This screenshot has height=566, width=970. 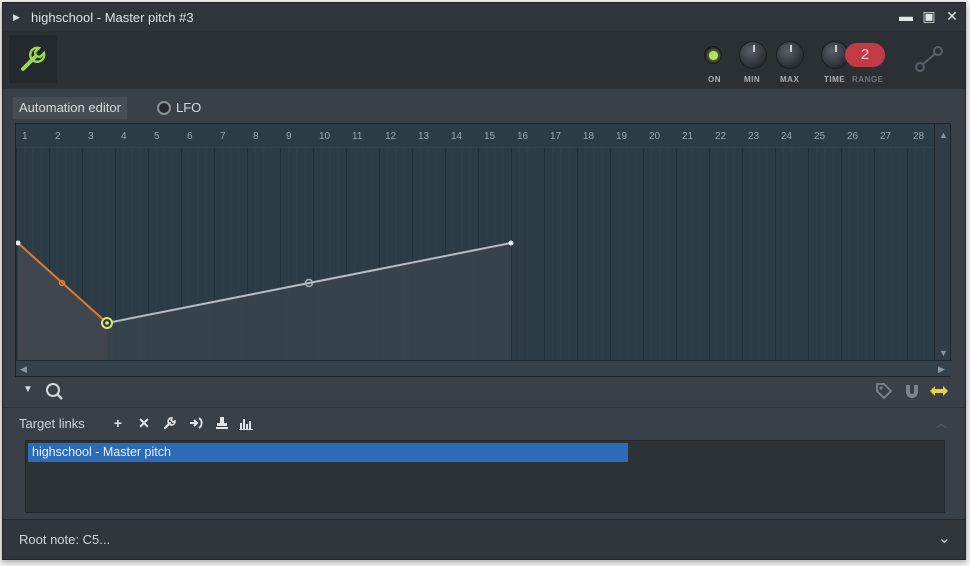 What do you see at coordinates (754, 136) in the screenshot?
I see `ruler-tick: 23` at bounding box center [754, 136].